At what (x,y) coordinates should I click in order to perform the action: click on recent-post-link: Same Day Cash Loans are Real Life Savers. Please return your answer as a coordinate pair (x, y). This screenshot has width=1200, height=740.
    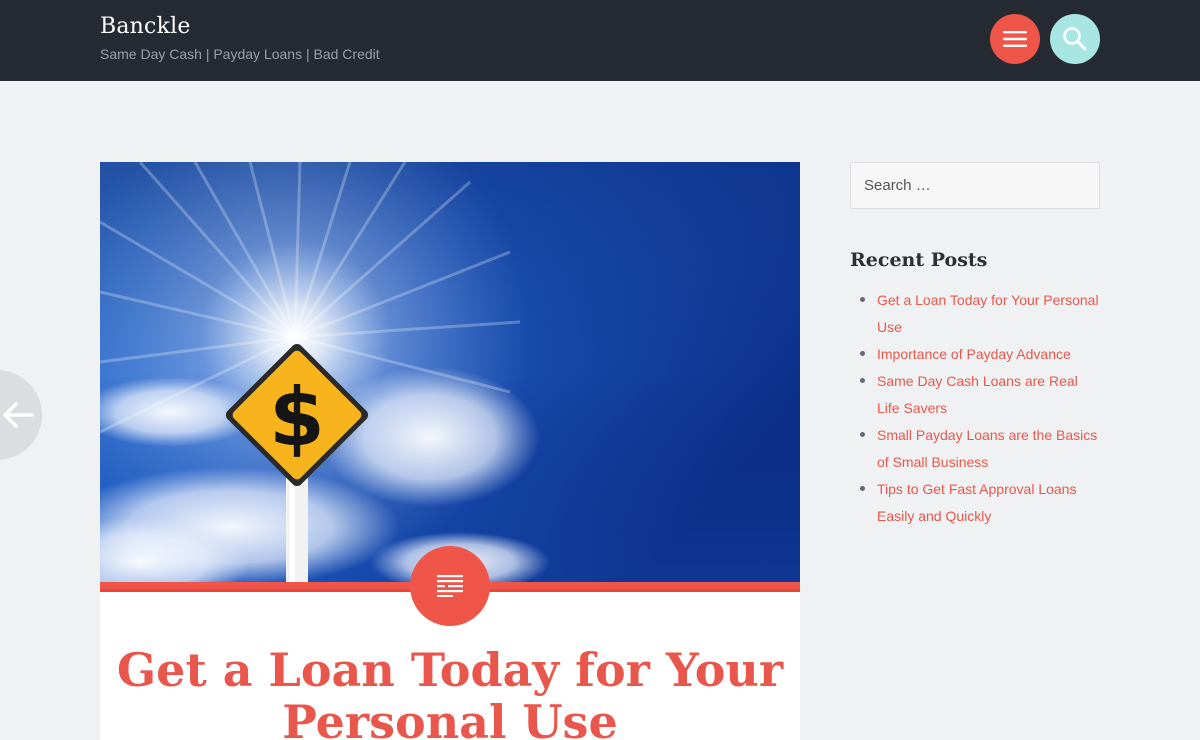
    Looking at the image, I should click on (977, 394).